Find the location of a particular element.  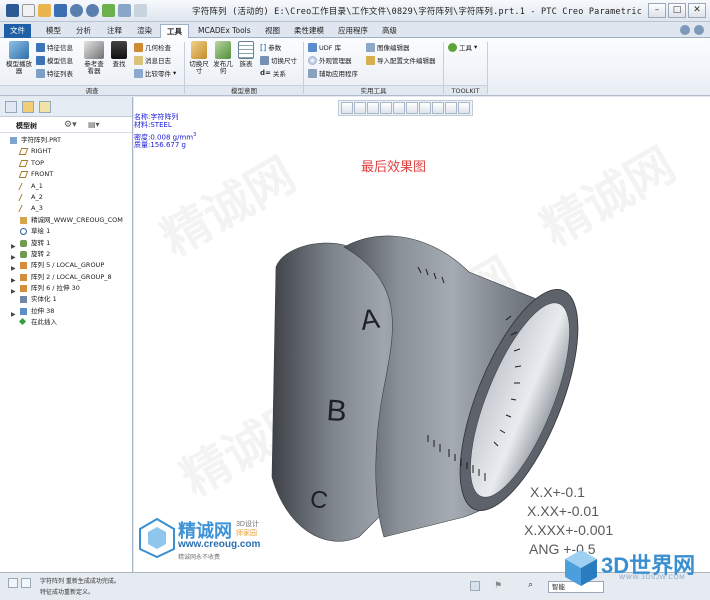

save-icon is located at coordinates (60, 10).